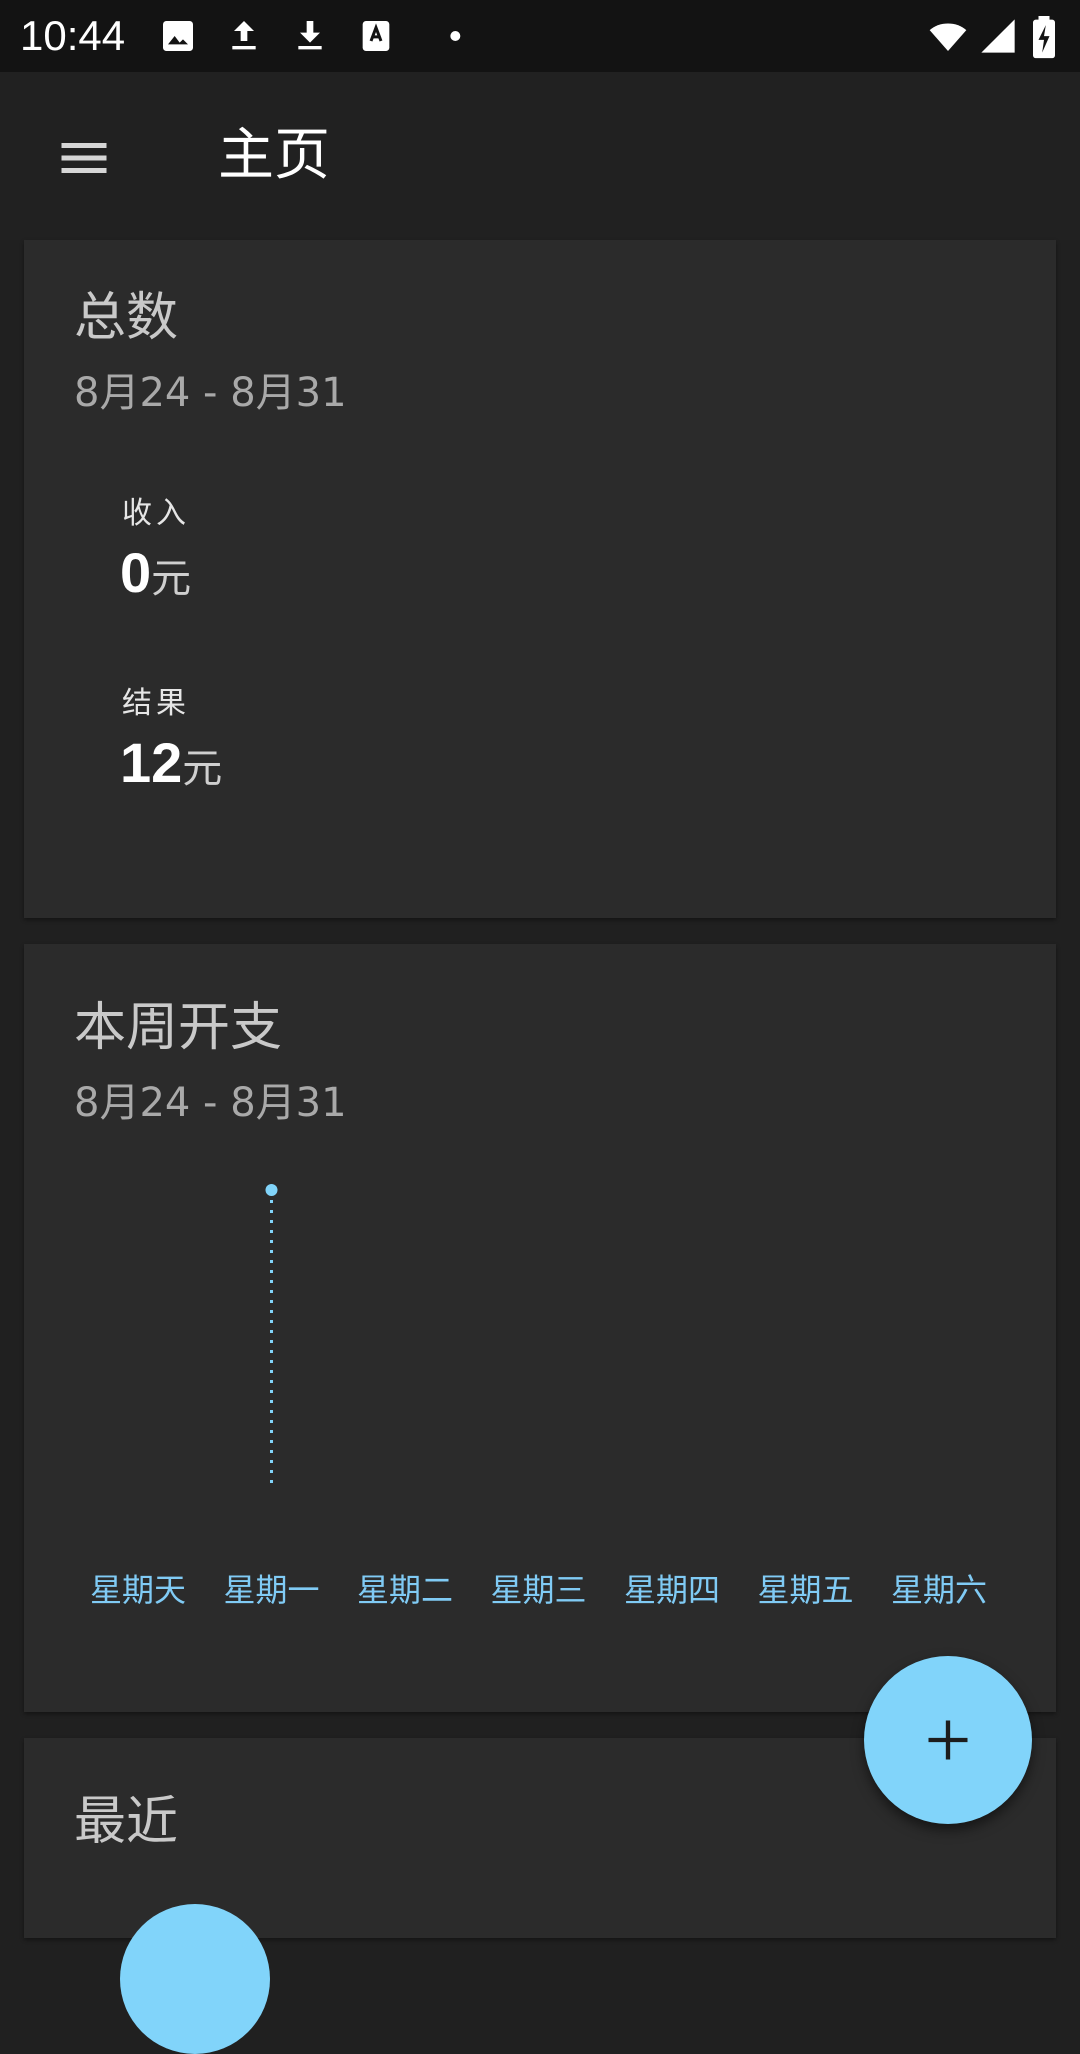 The image size is (1080, 2054). Describe the element at coordinates (271, 1334) in the screenshot. I see `weekly-spending-chart` at that location.